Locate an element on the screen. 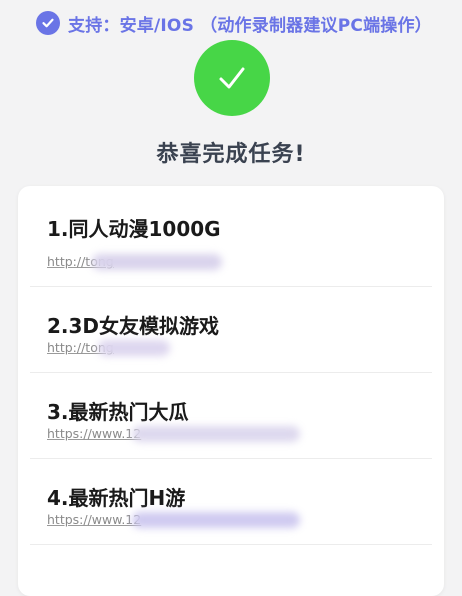  list-item: 1.同人动漫1000G http://tong is located at coordinates (231, 236).